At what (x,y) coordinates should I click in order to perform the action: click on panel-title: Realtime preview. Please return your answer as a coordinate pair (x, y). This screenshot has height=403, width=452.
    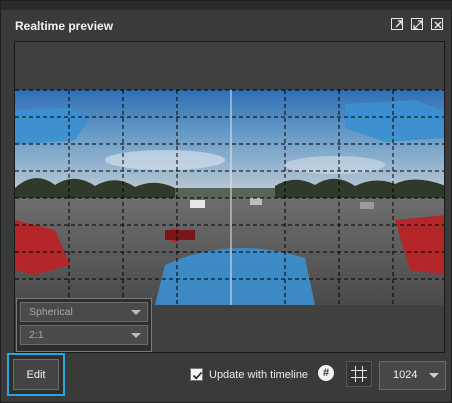
    Looking at the image, I should click on (64, 26).